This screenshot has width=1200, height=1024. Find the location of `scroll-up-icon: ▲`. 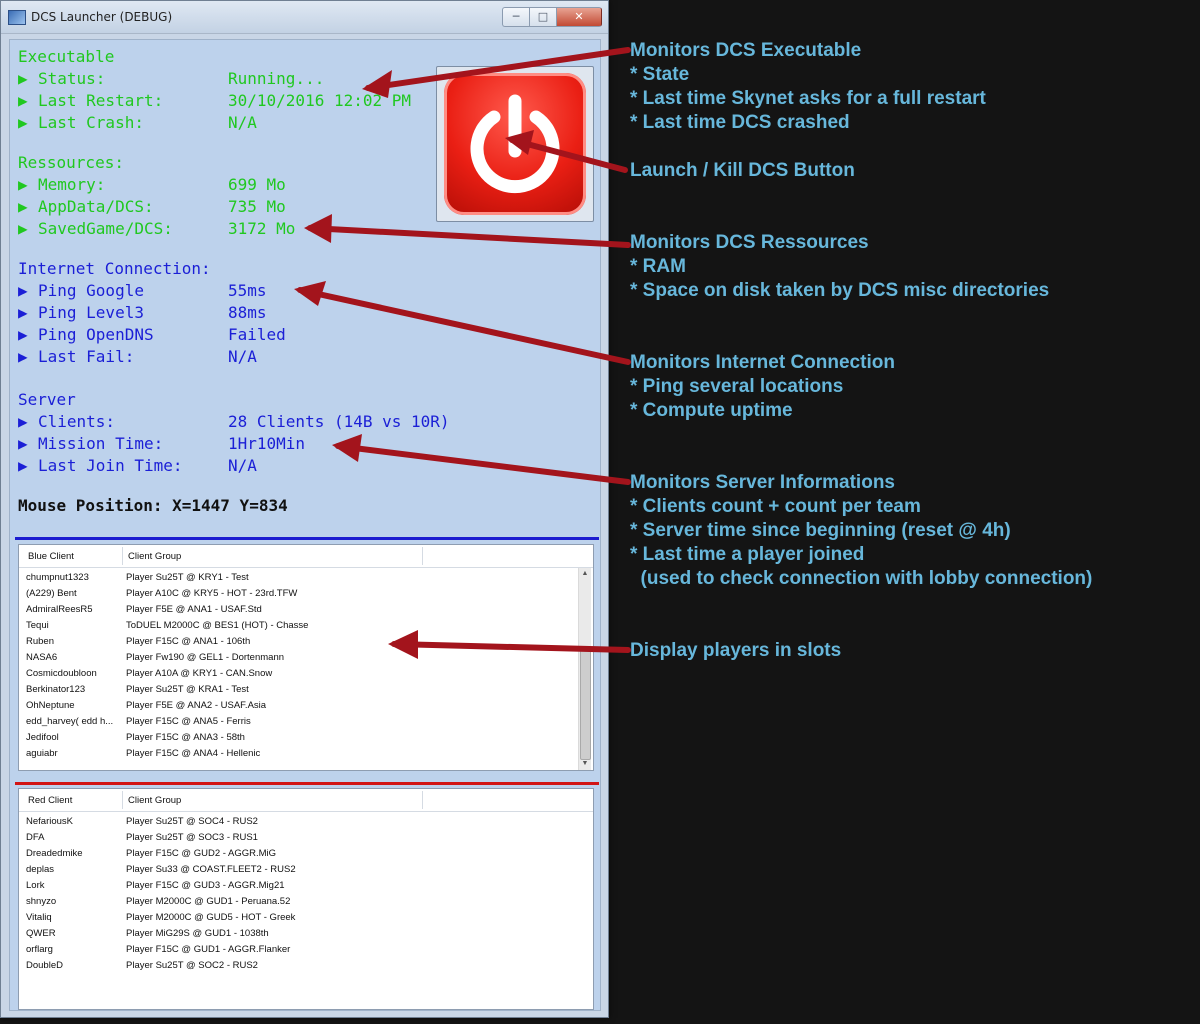

scroll-up-icon: ▲ is located at coordinates (585, 574).